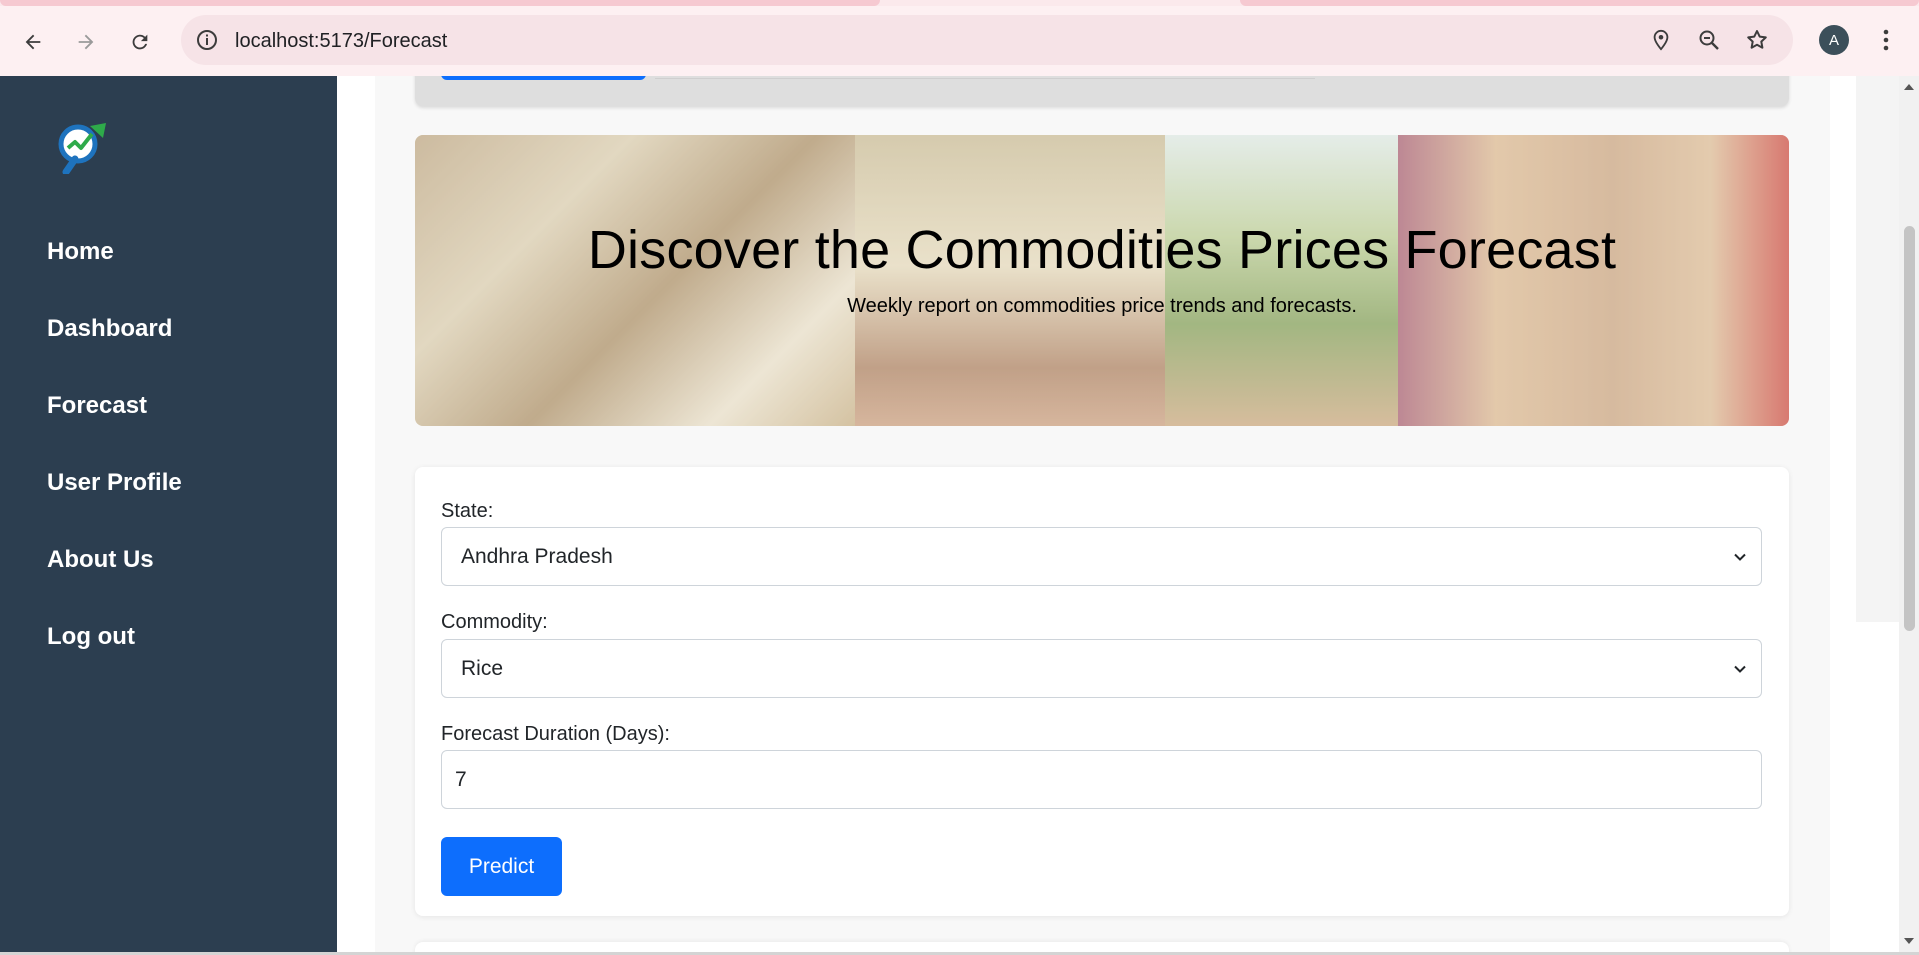  I want to click on location-pin-icon, so click(1661, 40).